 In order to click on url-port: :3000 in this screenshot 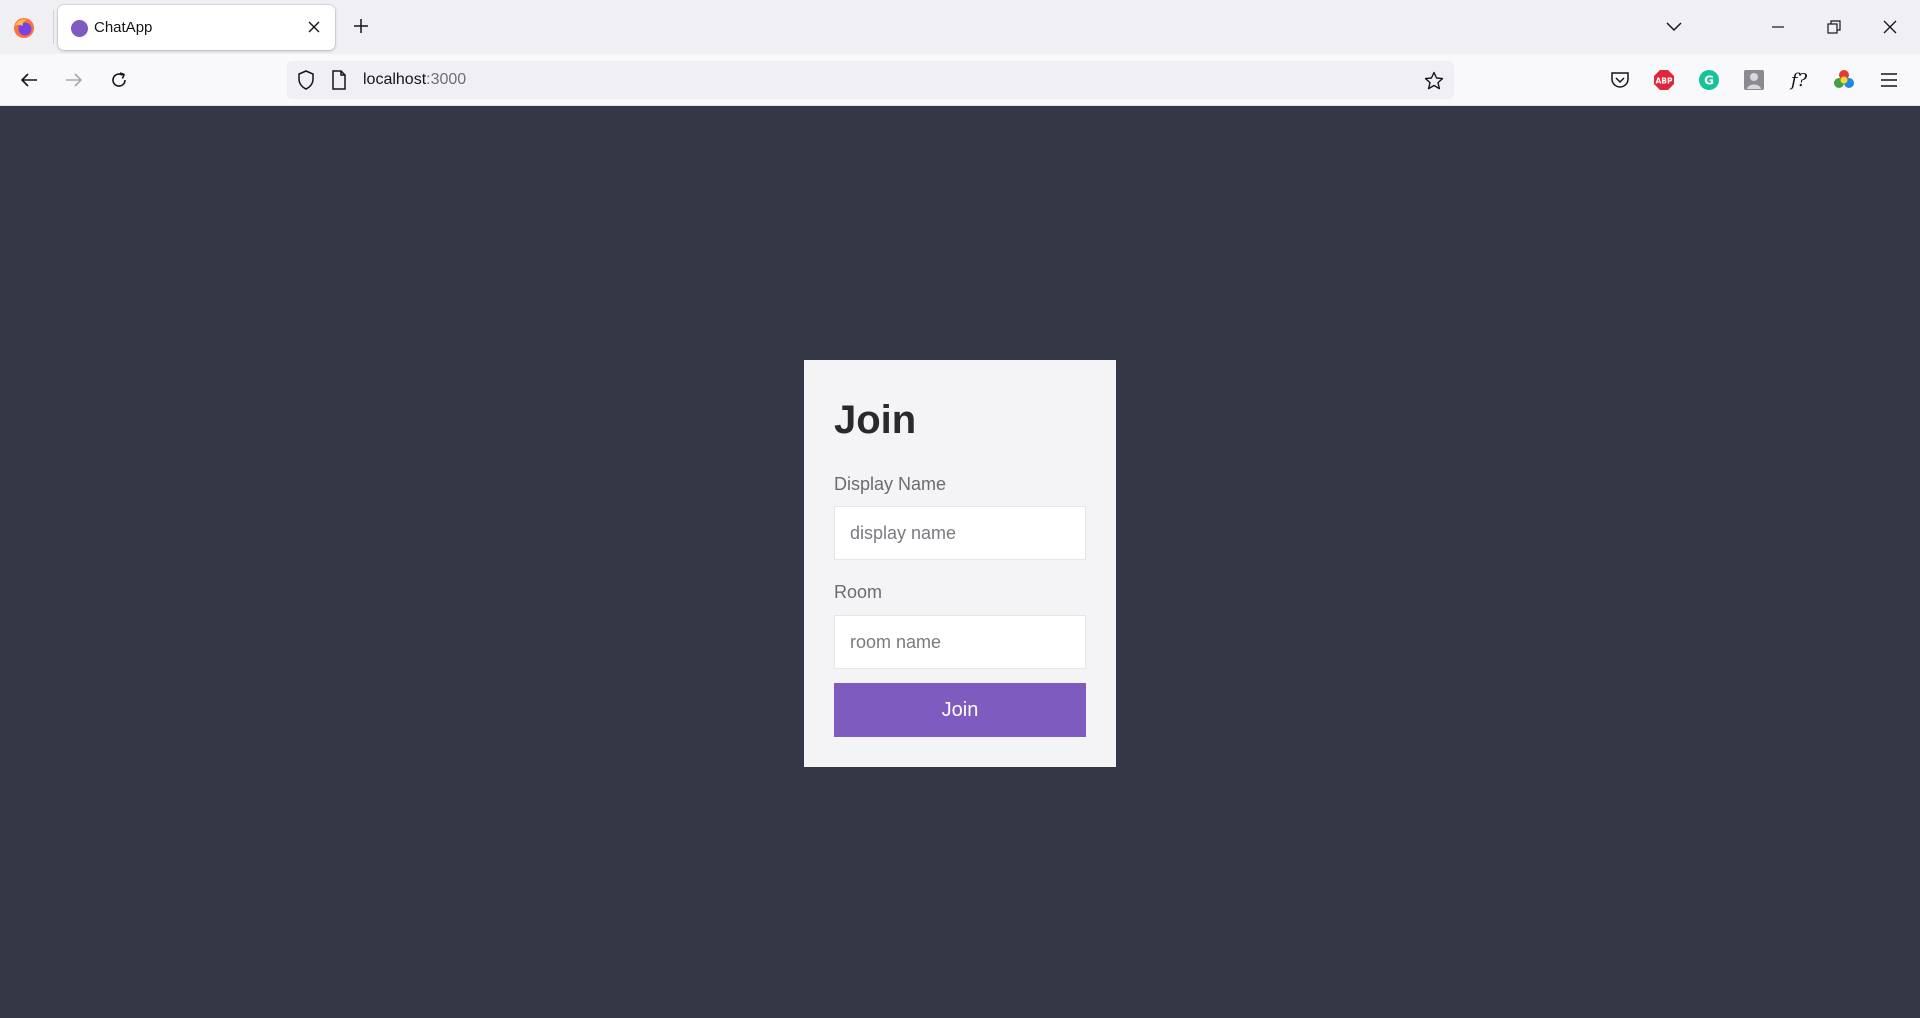, I will do `click(446, 79)`.